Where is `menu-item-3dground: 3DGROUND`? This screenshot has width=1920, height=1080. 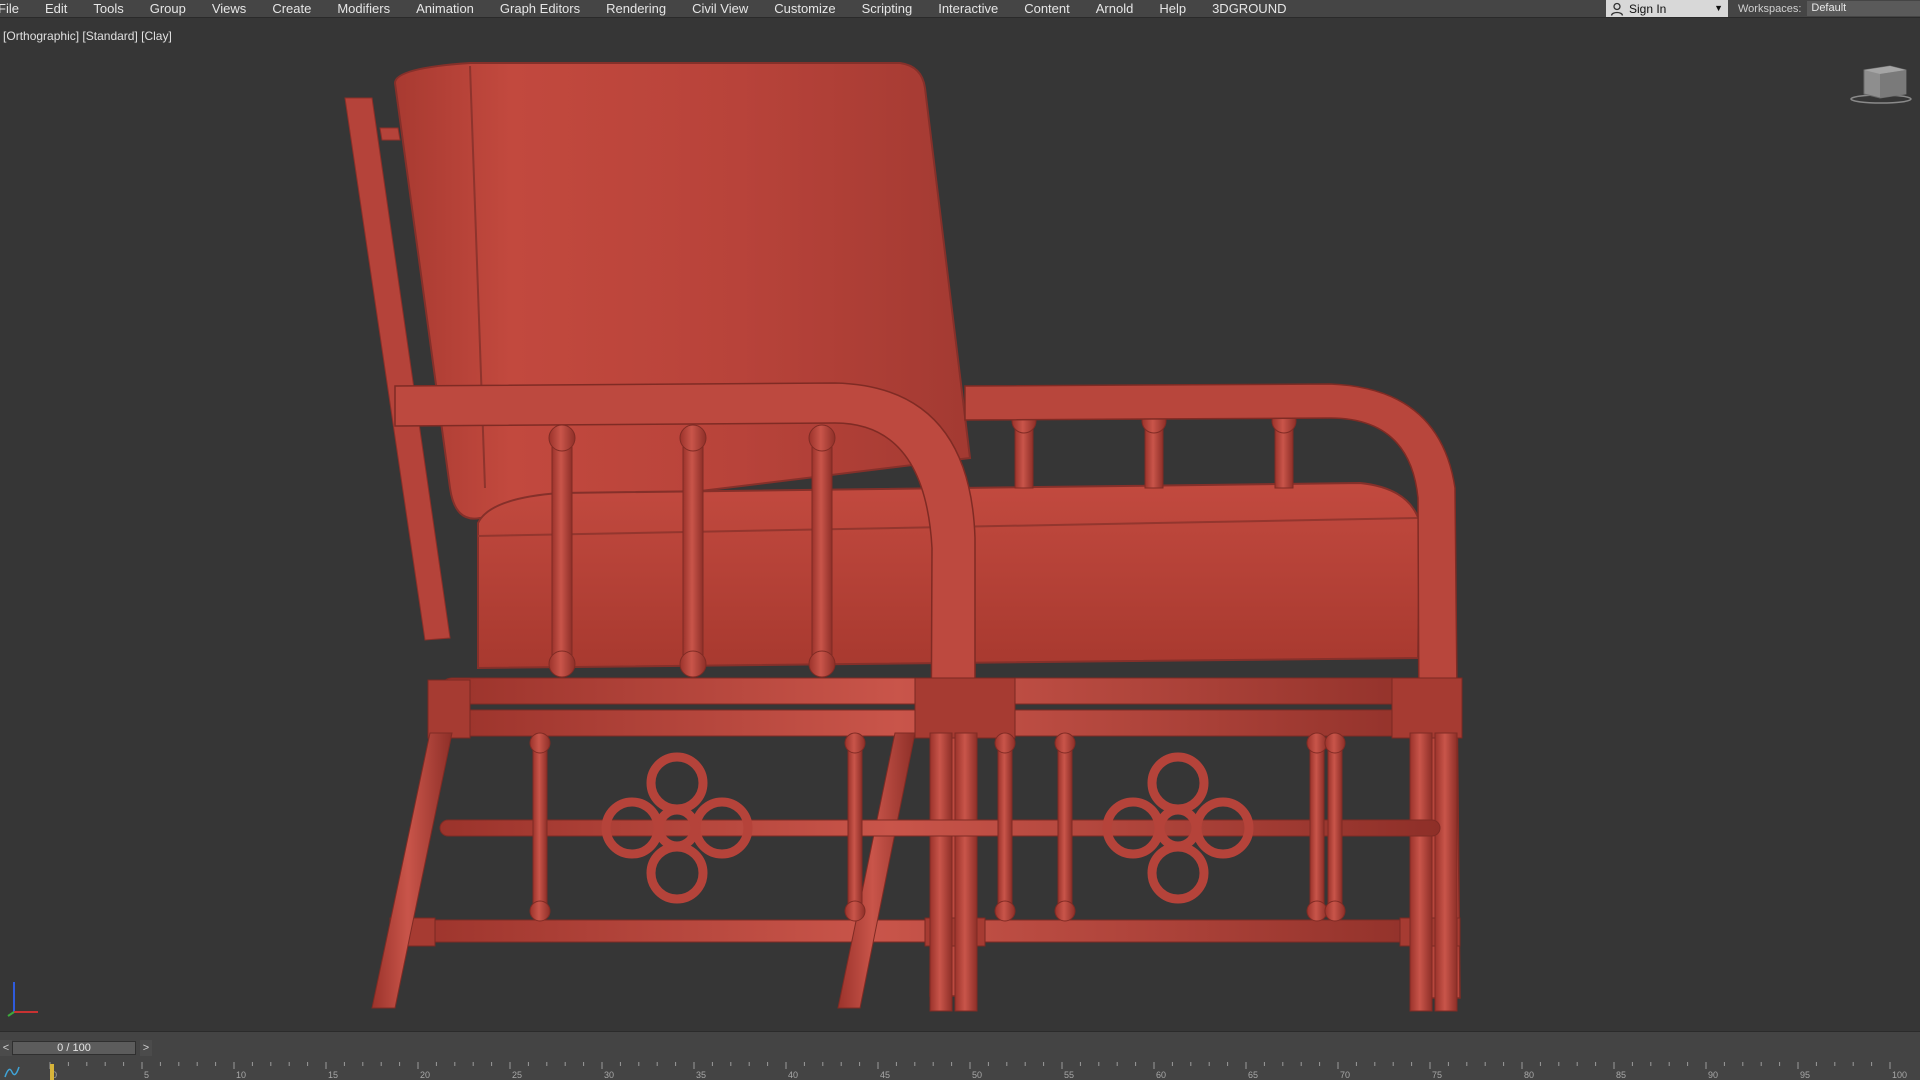
menu-item-3dground: 3DGROUND is located at coordinates (1249, 8).